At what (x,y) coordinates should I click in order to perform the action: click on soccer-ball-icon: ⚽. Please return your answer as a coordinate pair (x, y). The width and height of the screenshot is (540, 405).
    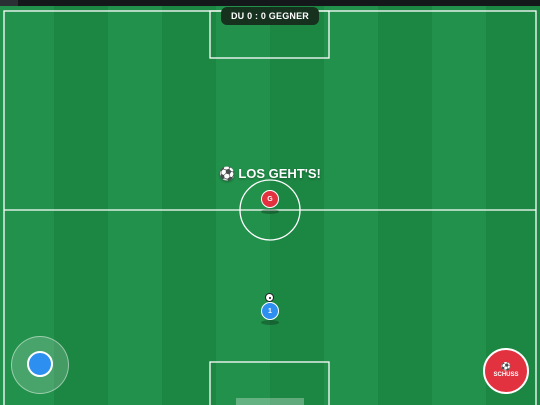
    Looking at the image, I should click on (227, 173).